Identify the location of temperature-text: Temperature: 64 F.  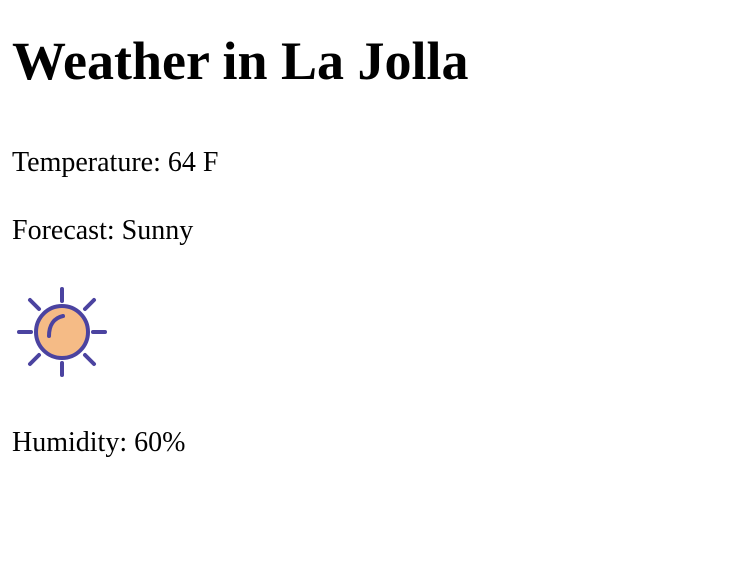
(115, 162).